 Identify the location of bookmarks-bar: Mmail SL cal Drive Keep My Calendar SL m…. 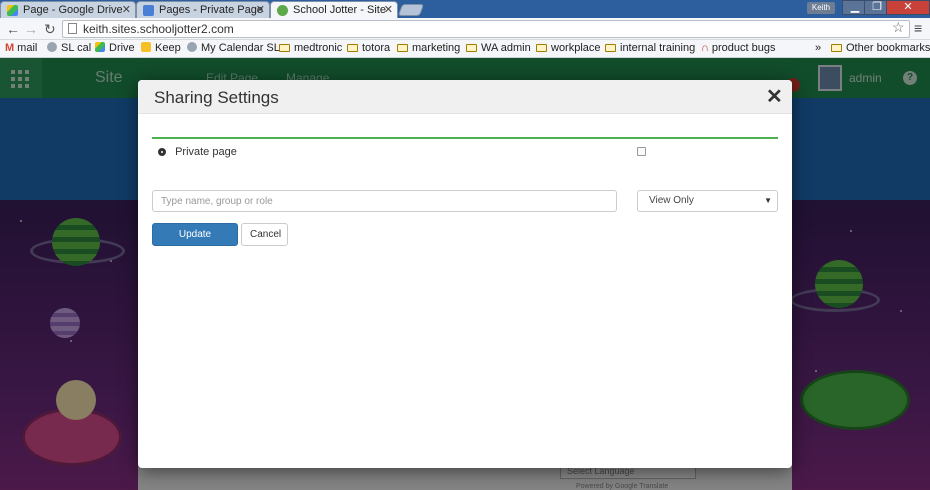
(465, 49).